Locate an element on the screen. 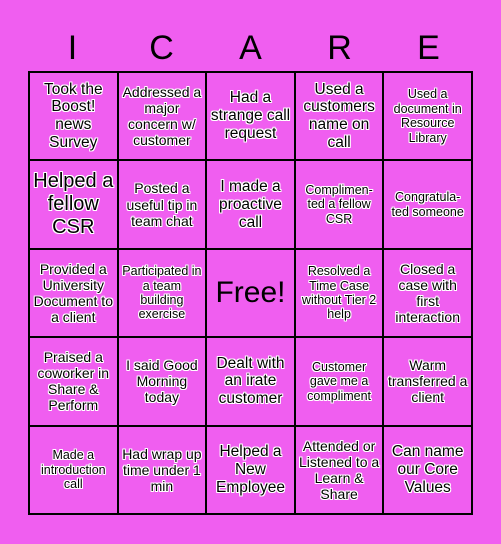 The height and width of the screenshot is (544, 501). bingo-cell: Posted a useful tip in team chat is located at coordinates (162, 204).